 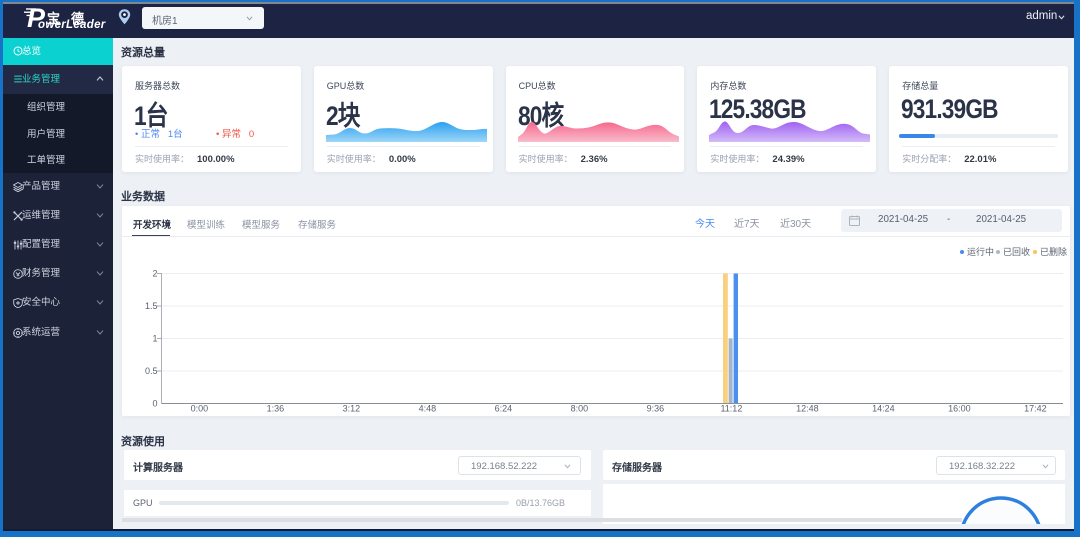 I want to click on svg-text: 4:48, so click(x=428, y=409).